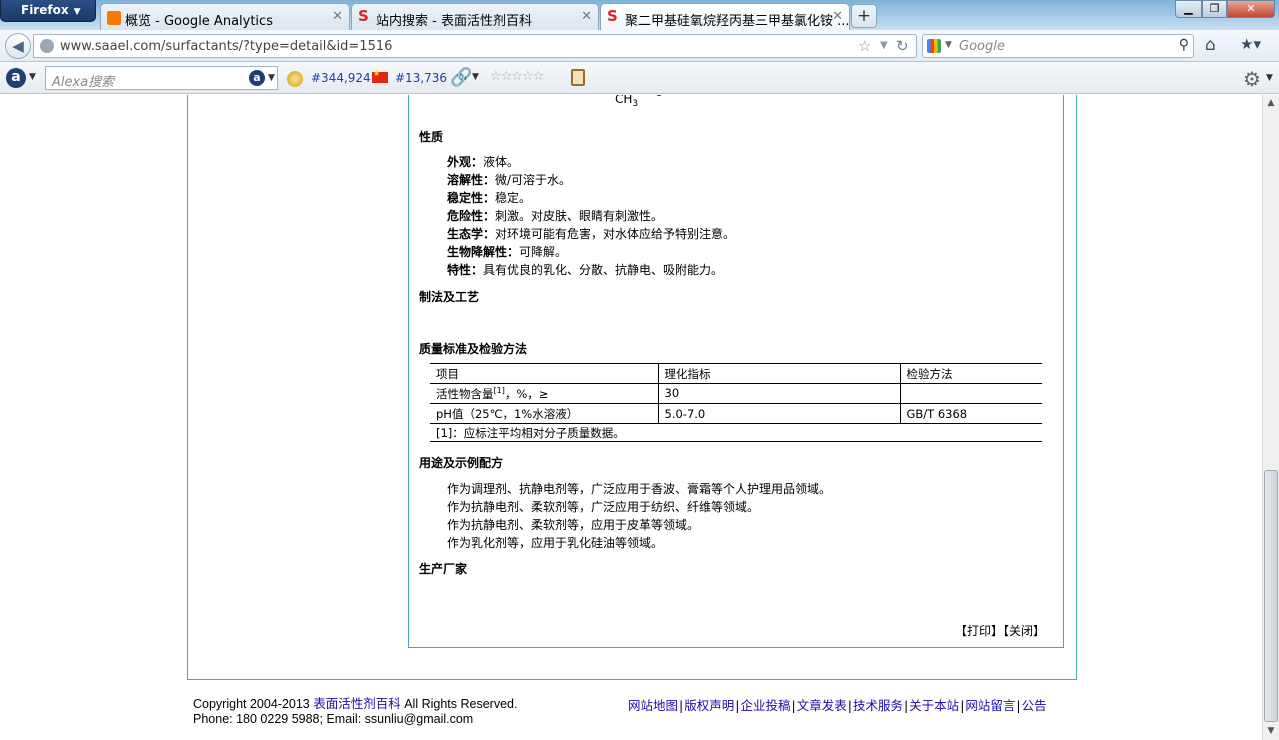 Image resolution: width=1279 pixels, height=740 pixels. Describe the element at coordinates (990, 705) in the screenshot. I see `footer-link-guestbook: 网站留言` at that location.